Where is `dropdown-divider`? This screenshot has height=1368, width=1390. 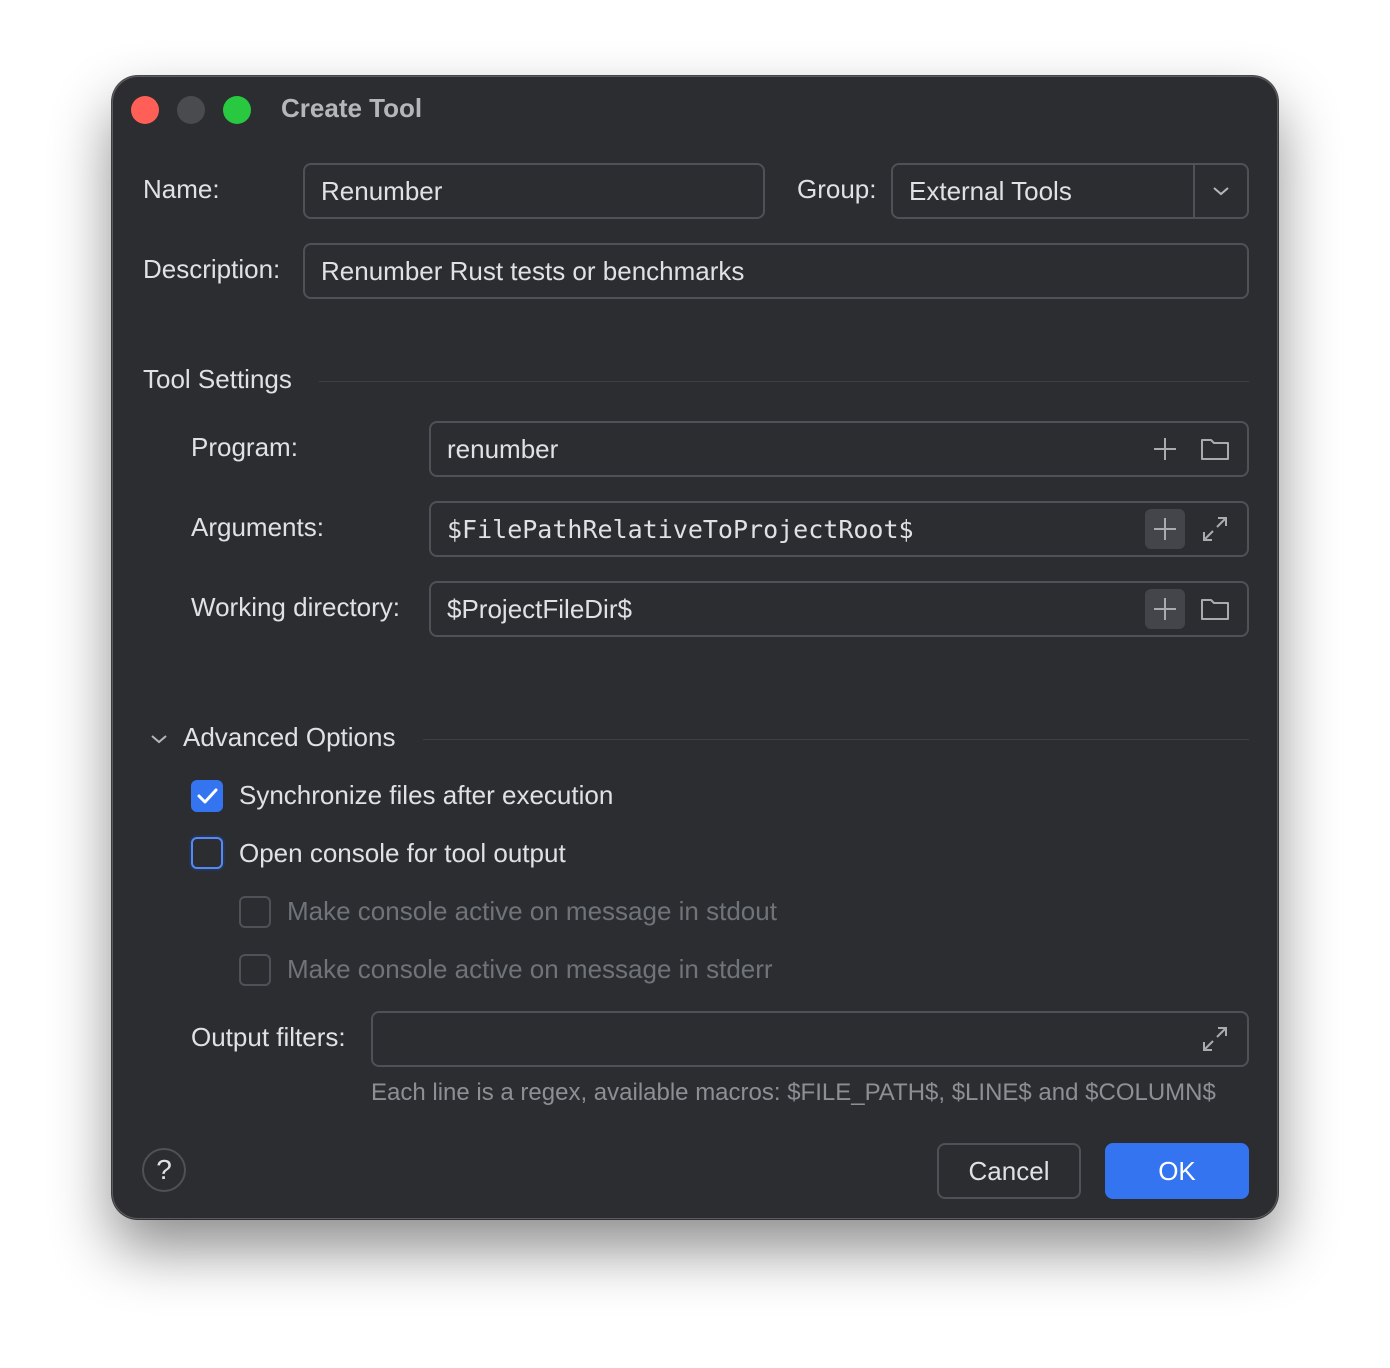
dropdown-divider is located at coordinates (1194, 191).